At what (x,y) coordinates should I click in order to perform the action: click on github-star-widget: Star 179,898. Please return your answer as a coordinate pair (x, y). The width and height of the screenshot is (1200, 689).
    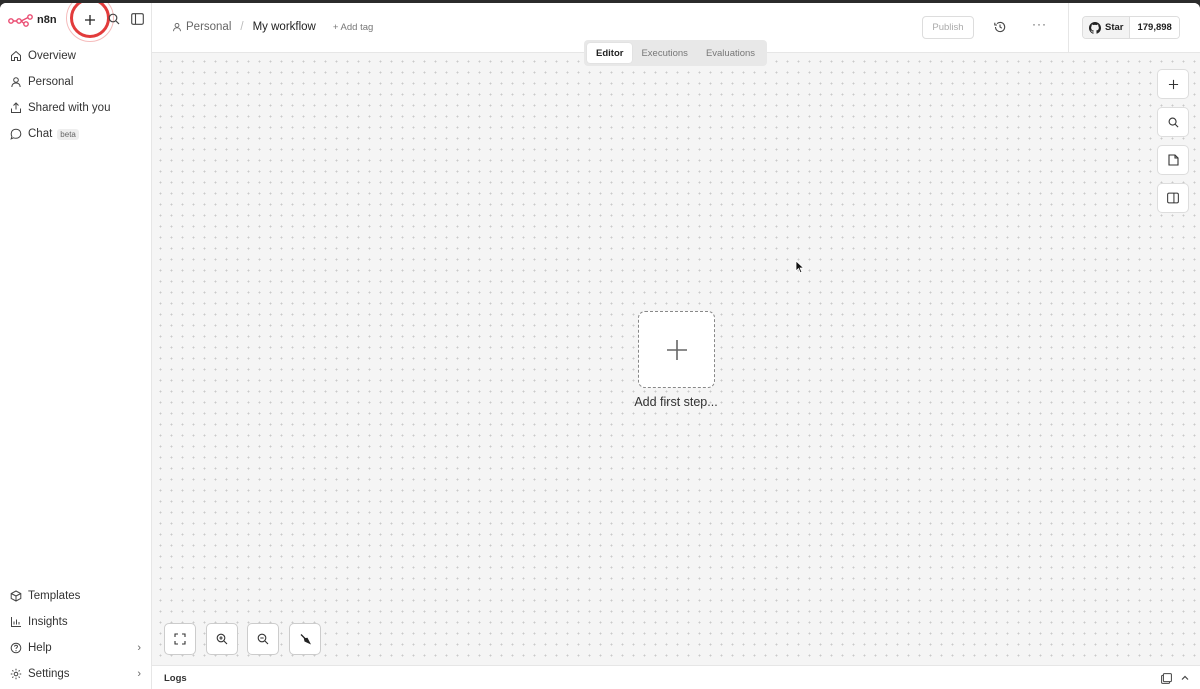
    Looking at the image, I should click on (1131, 27).